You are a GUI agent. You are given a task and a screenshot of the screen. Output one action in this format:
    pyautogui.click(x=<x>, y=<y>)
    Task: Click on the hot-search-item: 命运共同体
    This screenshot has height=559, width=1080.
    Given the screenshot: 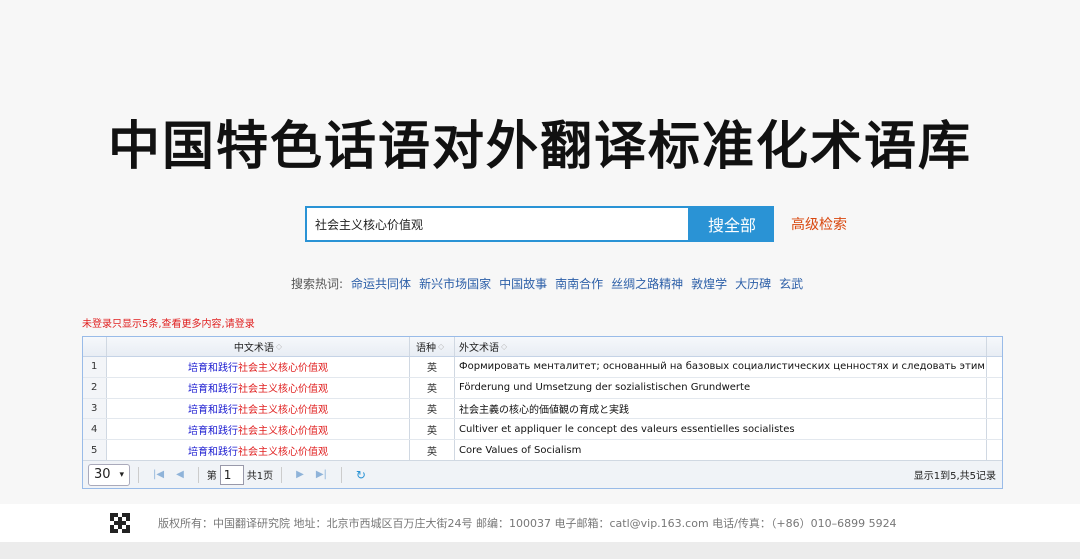 What is the action you would take?
    pyautogui.click(x=381, y=283)
    